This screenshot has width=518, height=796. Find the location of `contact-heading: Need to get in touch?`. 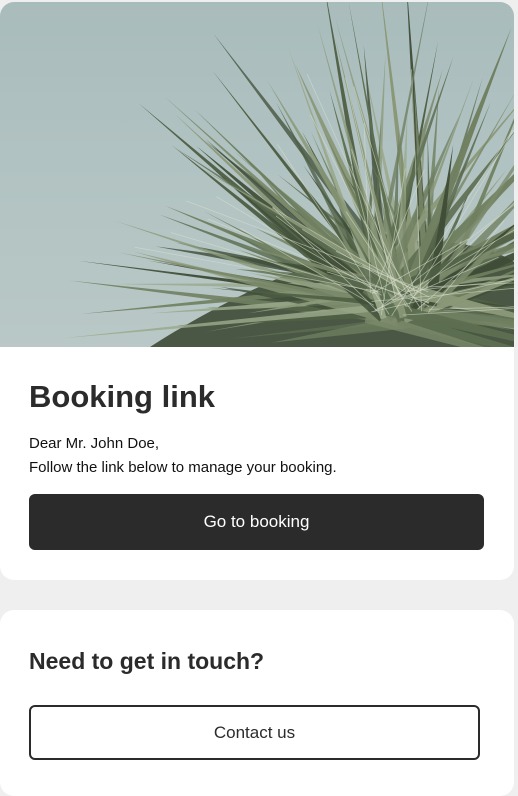

contact-heading: Need to get in touch? is located at coordinates (147, 661).